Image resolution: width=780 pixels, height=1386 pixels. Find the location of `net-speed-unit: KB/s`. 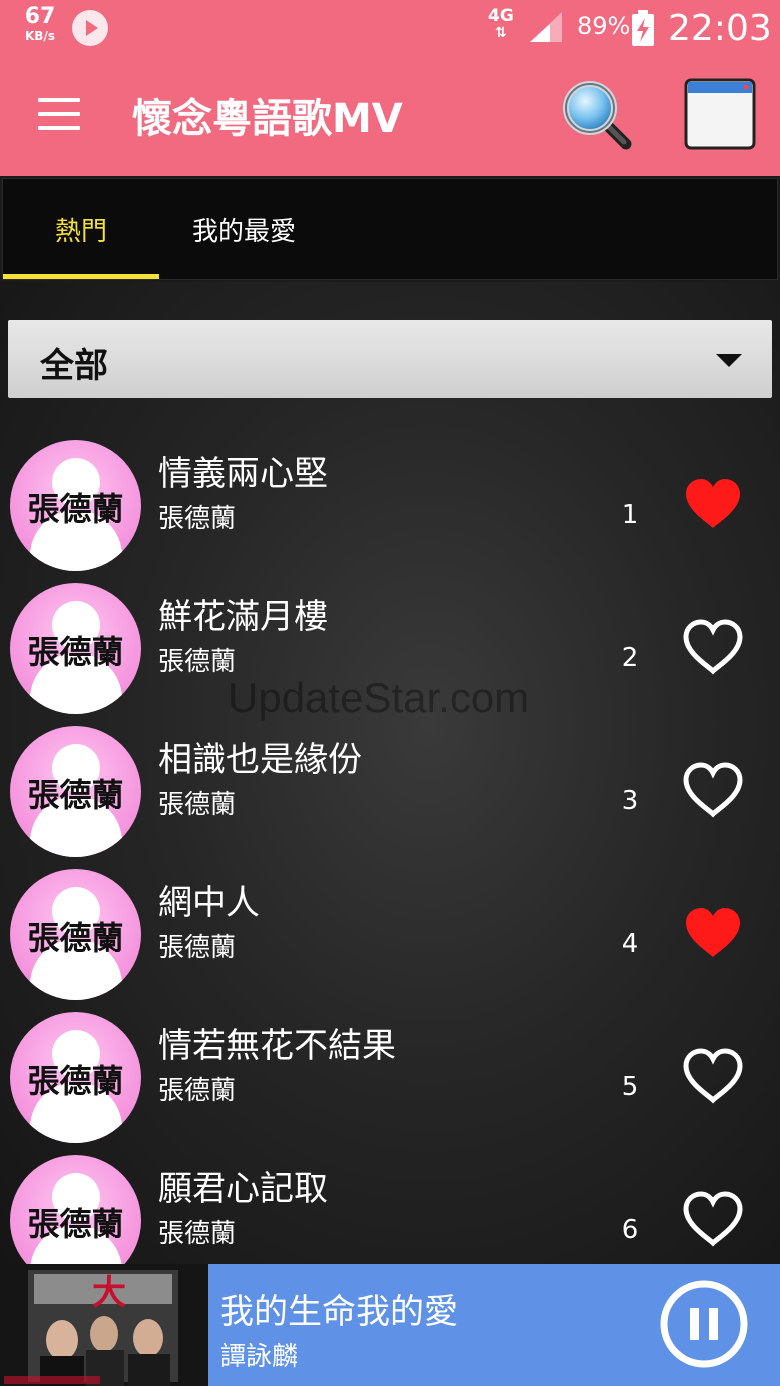

net-speed-unit: KB/s is located at coordinates (40, 36).